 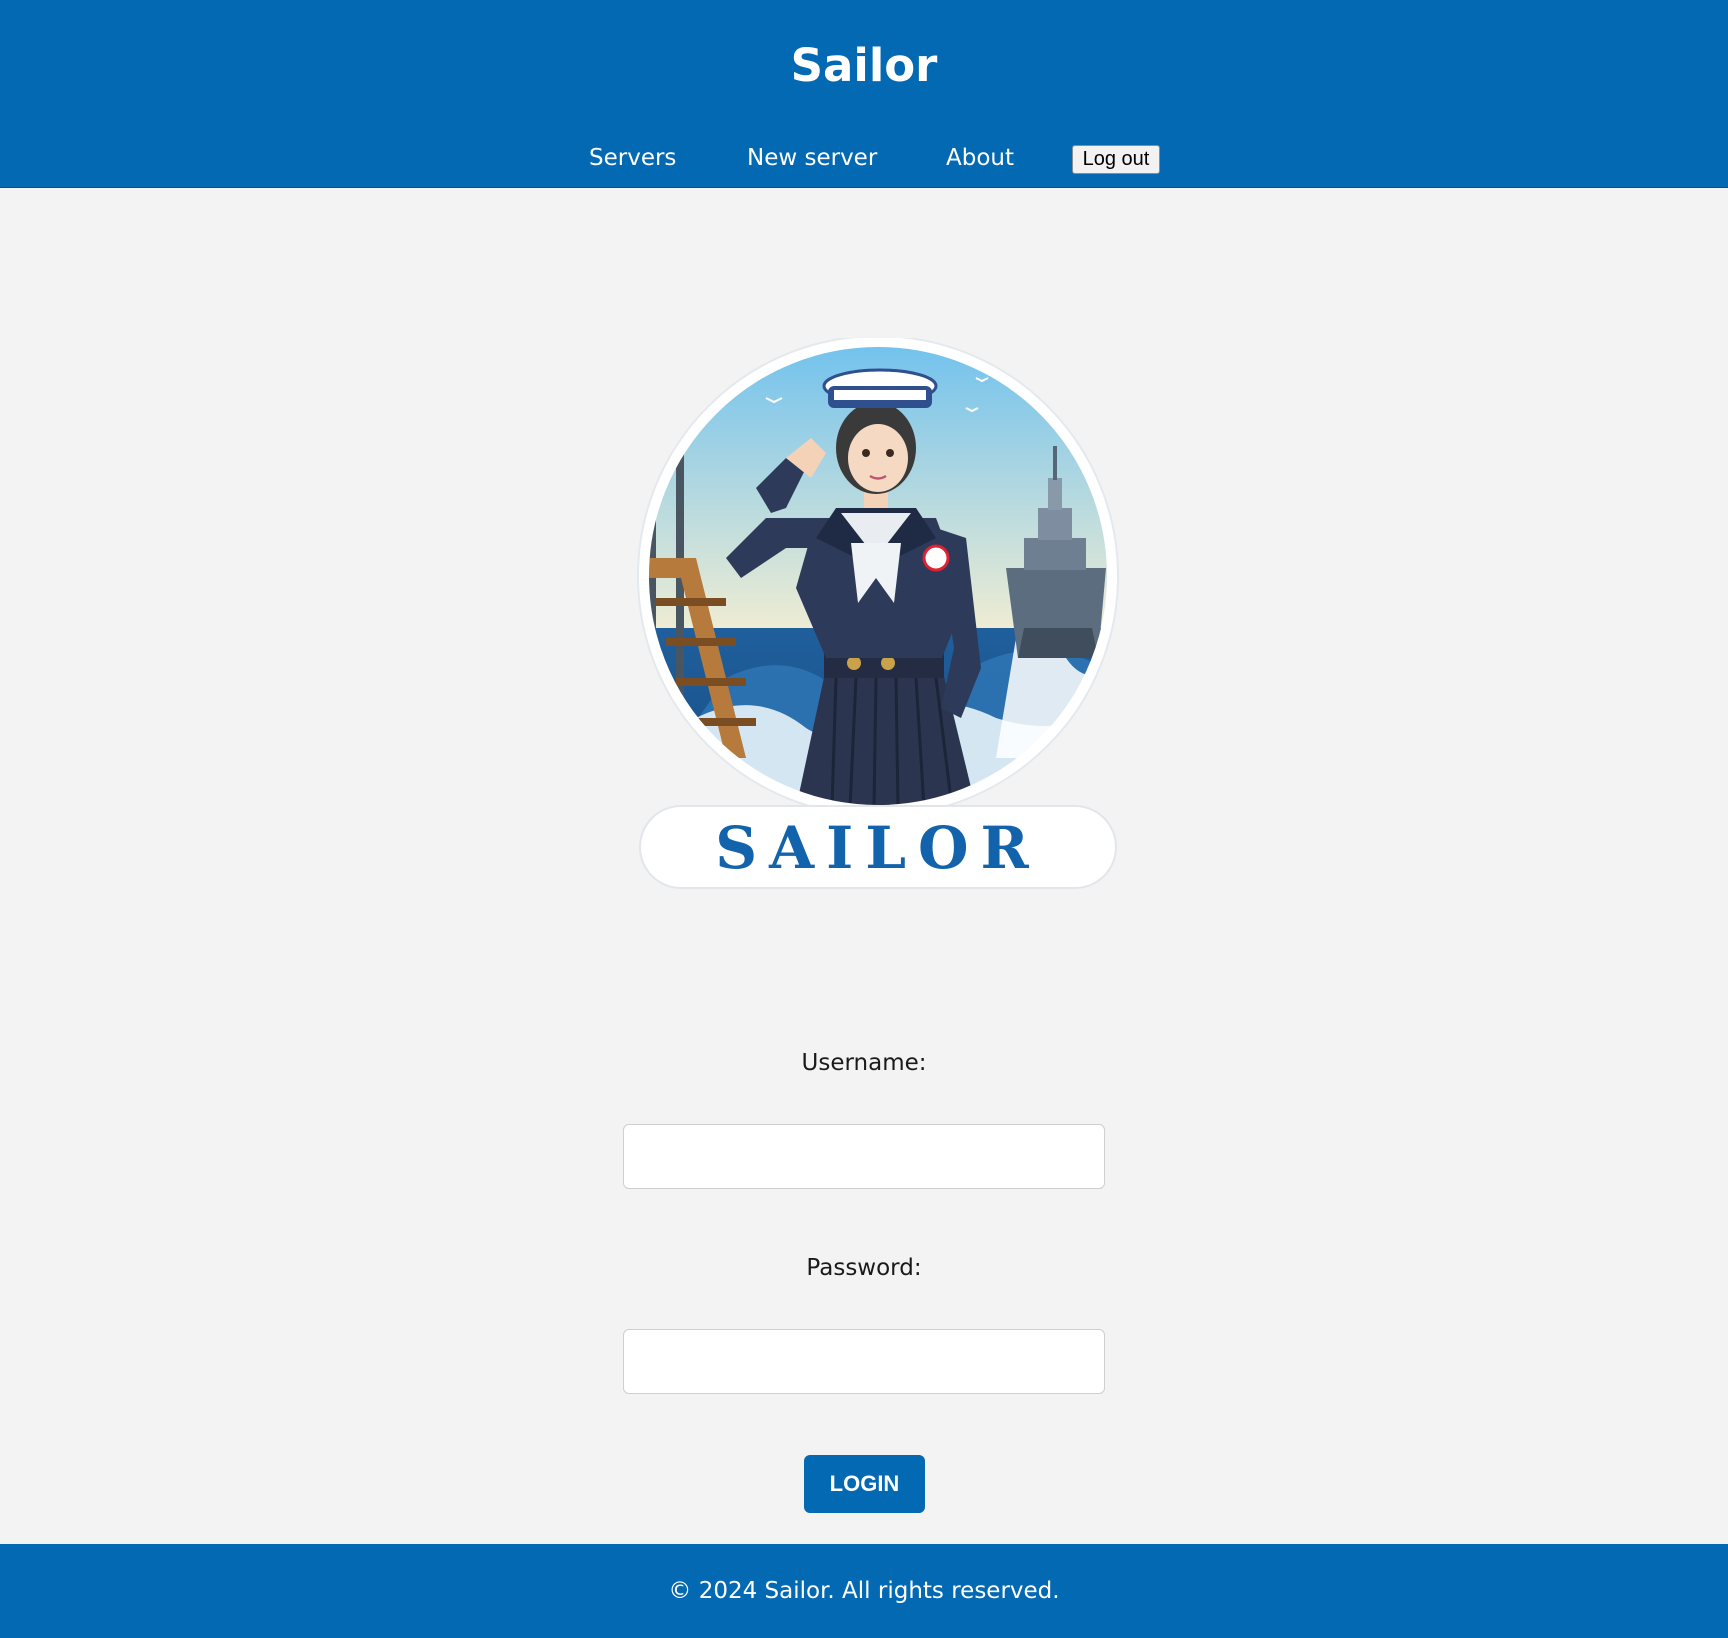 I want to click on nav-link-new-server: New server, so click(x=812, y=158).